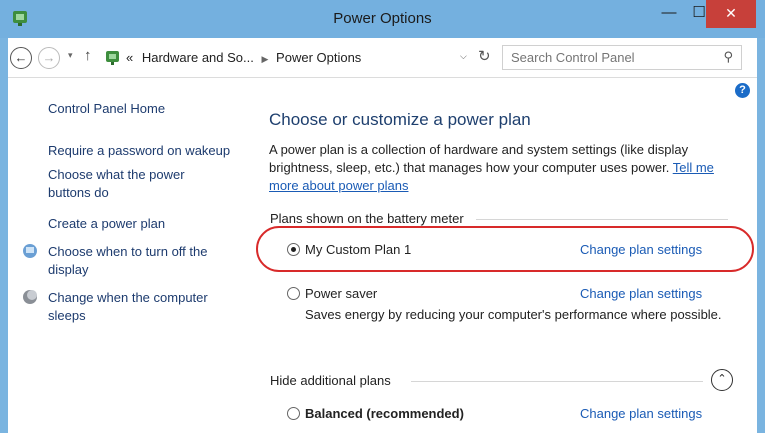  What do you see at coordinates (130, 184) in the screenshot?
I see `sidebar-item-power-buttons: Choose what the power buttons do` at bounding box center [130, 184].